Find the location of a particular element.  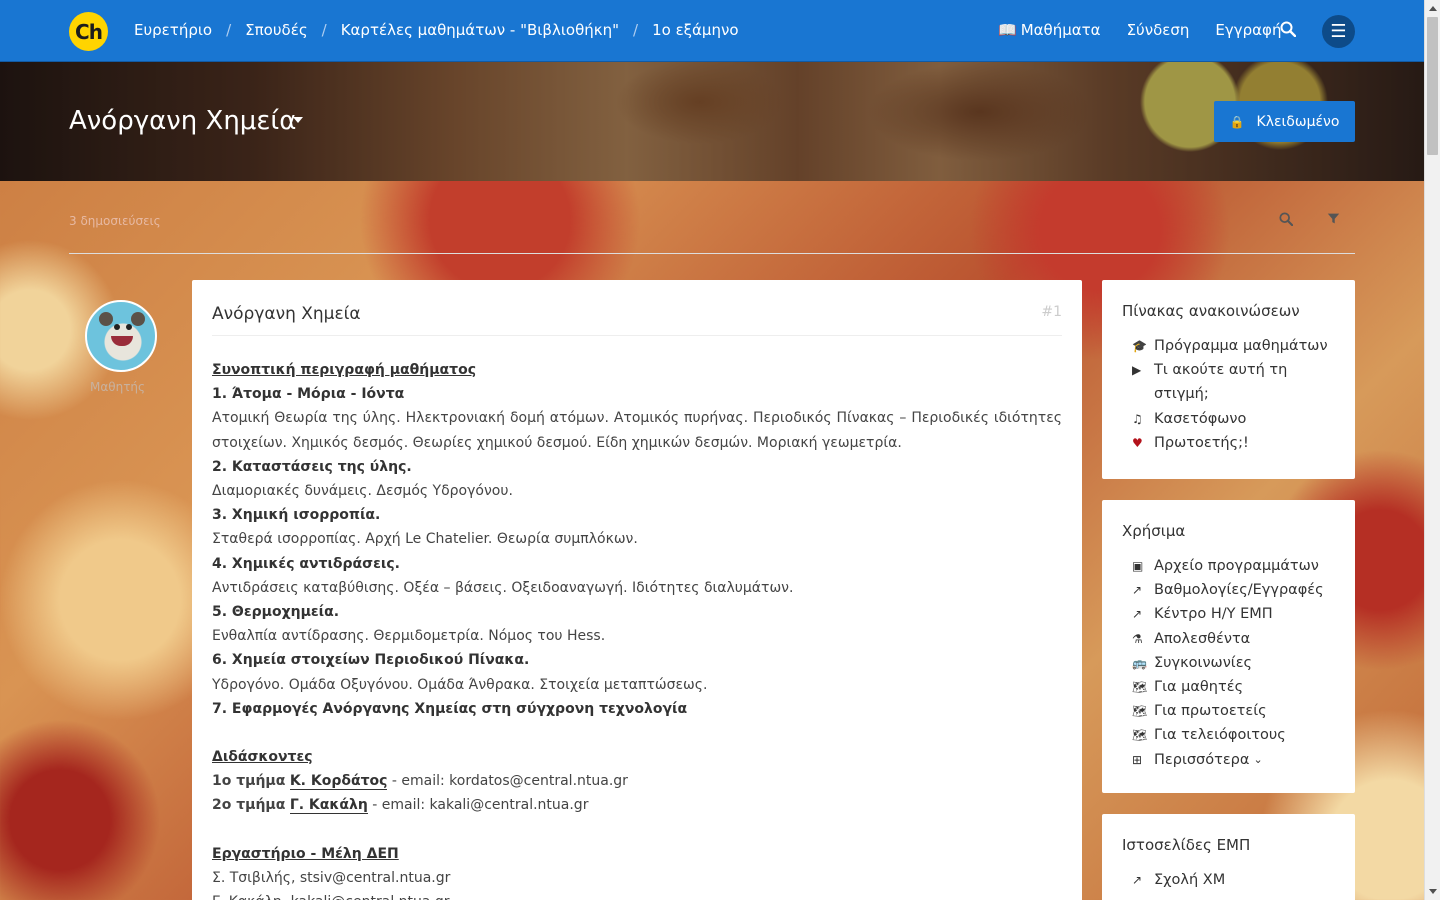

sidebar-item-freshman: ♥ Πρωτοετής;! is located at coordinates (1228, 443).